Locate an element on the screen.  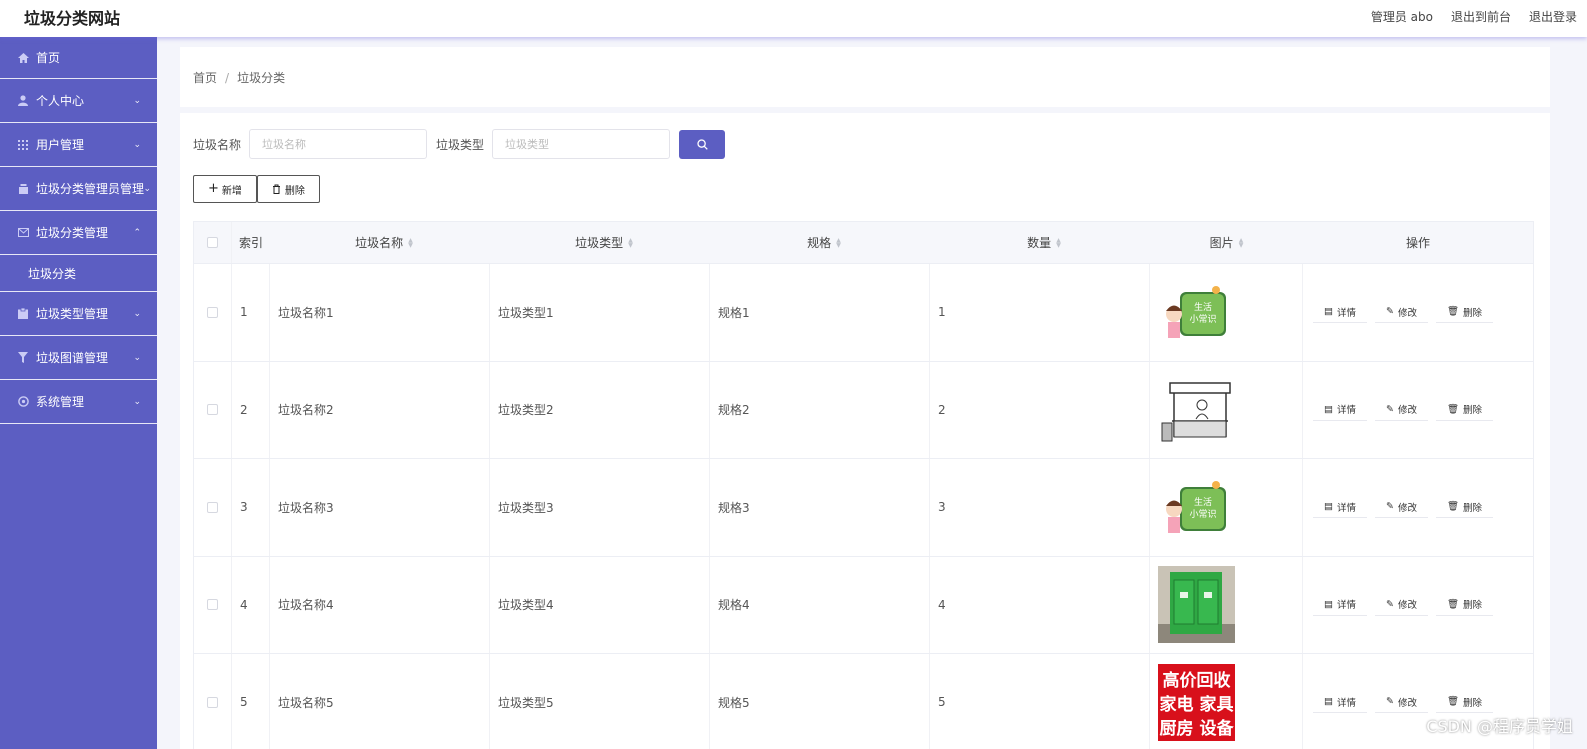
sidebar-item-admin-management: 垃圾分类管理员管理 ⌄ is located at coordinates (78, 189).